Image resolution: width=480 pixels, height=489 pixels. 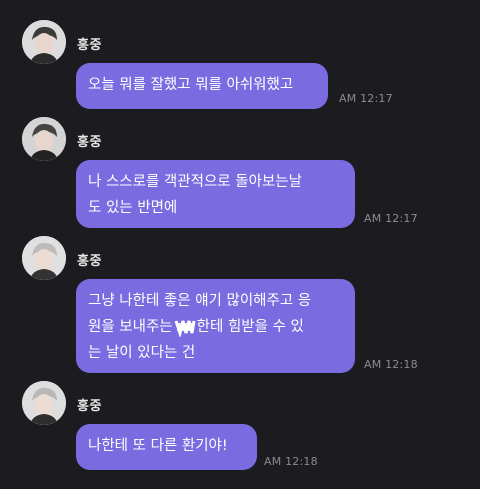 What do you see at coordinates (215, 194) in the screenshot?
I see `message-bubble: 나 스스로를 객관적으로 돌아보는날 도 있는 반면에` at bounding box center [215, 194].